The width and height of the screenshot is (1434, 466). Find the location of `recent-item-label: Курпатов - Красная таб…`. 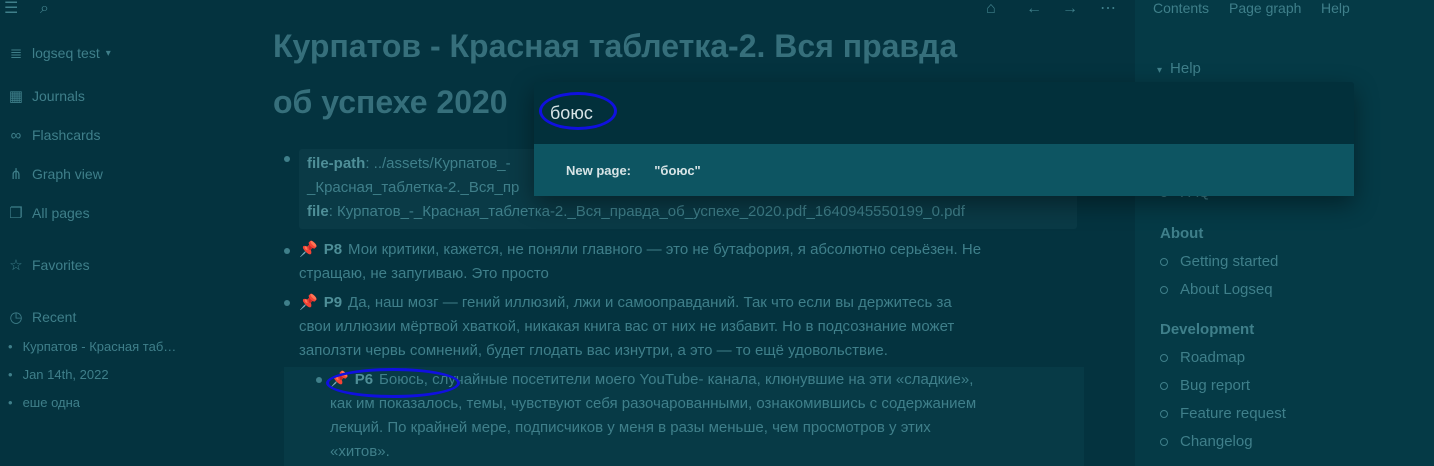

recent-item-label: Курпатов - Красная таб… is located at coordinates (99, 346).